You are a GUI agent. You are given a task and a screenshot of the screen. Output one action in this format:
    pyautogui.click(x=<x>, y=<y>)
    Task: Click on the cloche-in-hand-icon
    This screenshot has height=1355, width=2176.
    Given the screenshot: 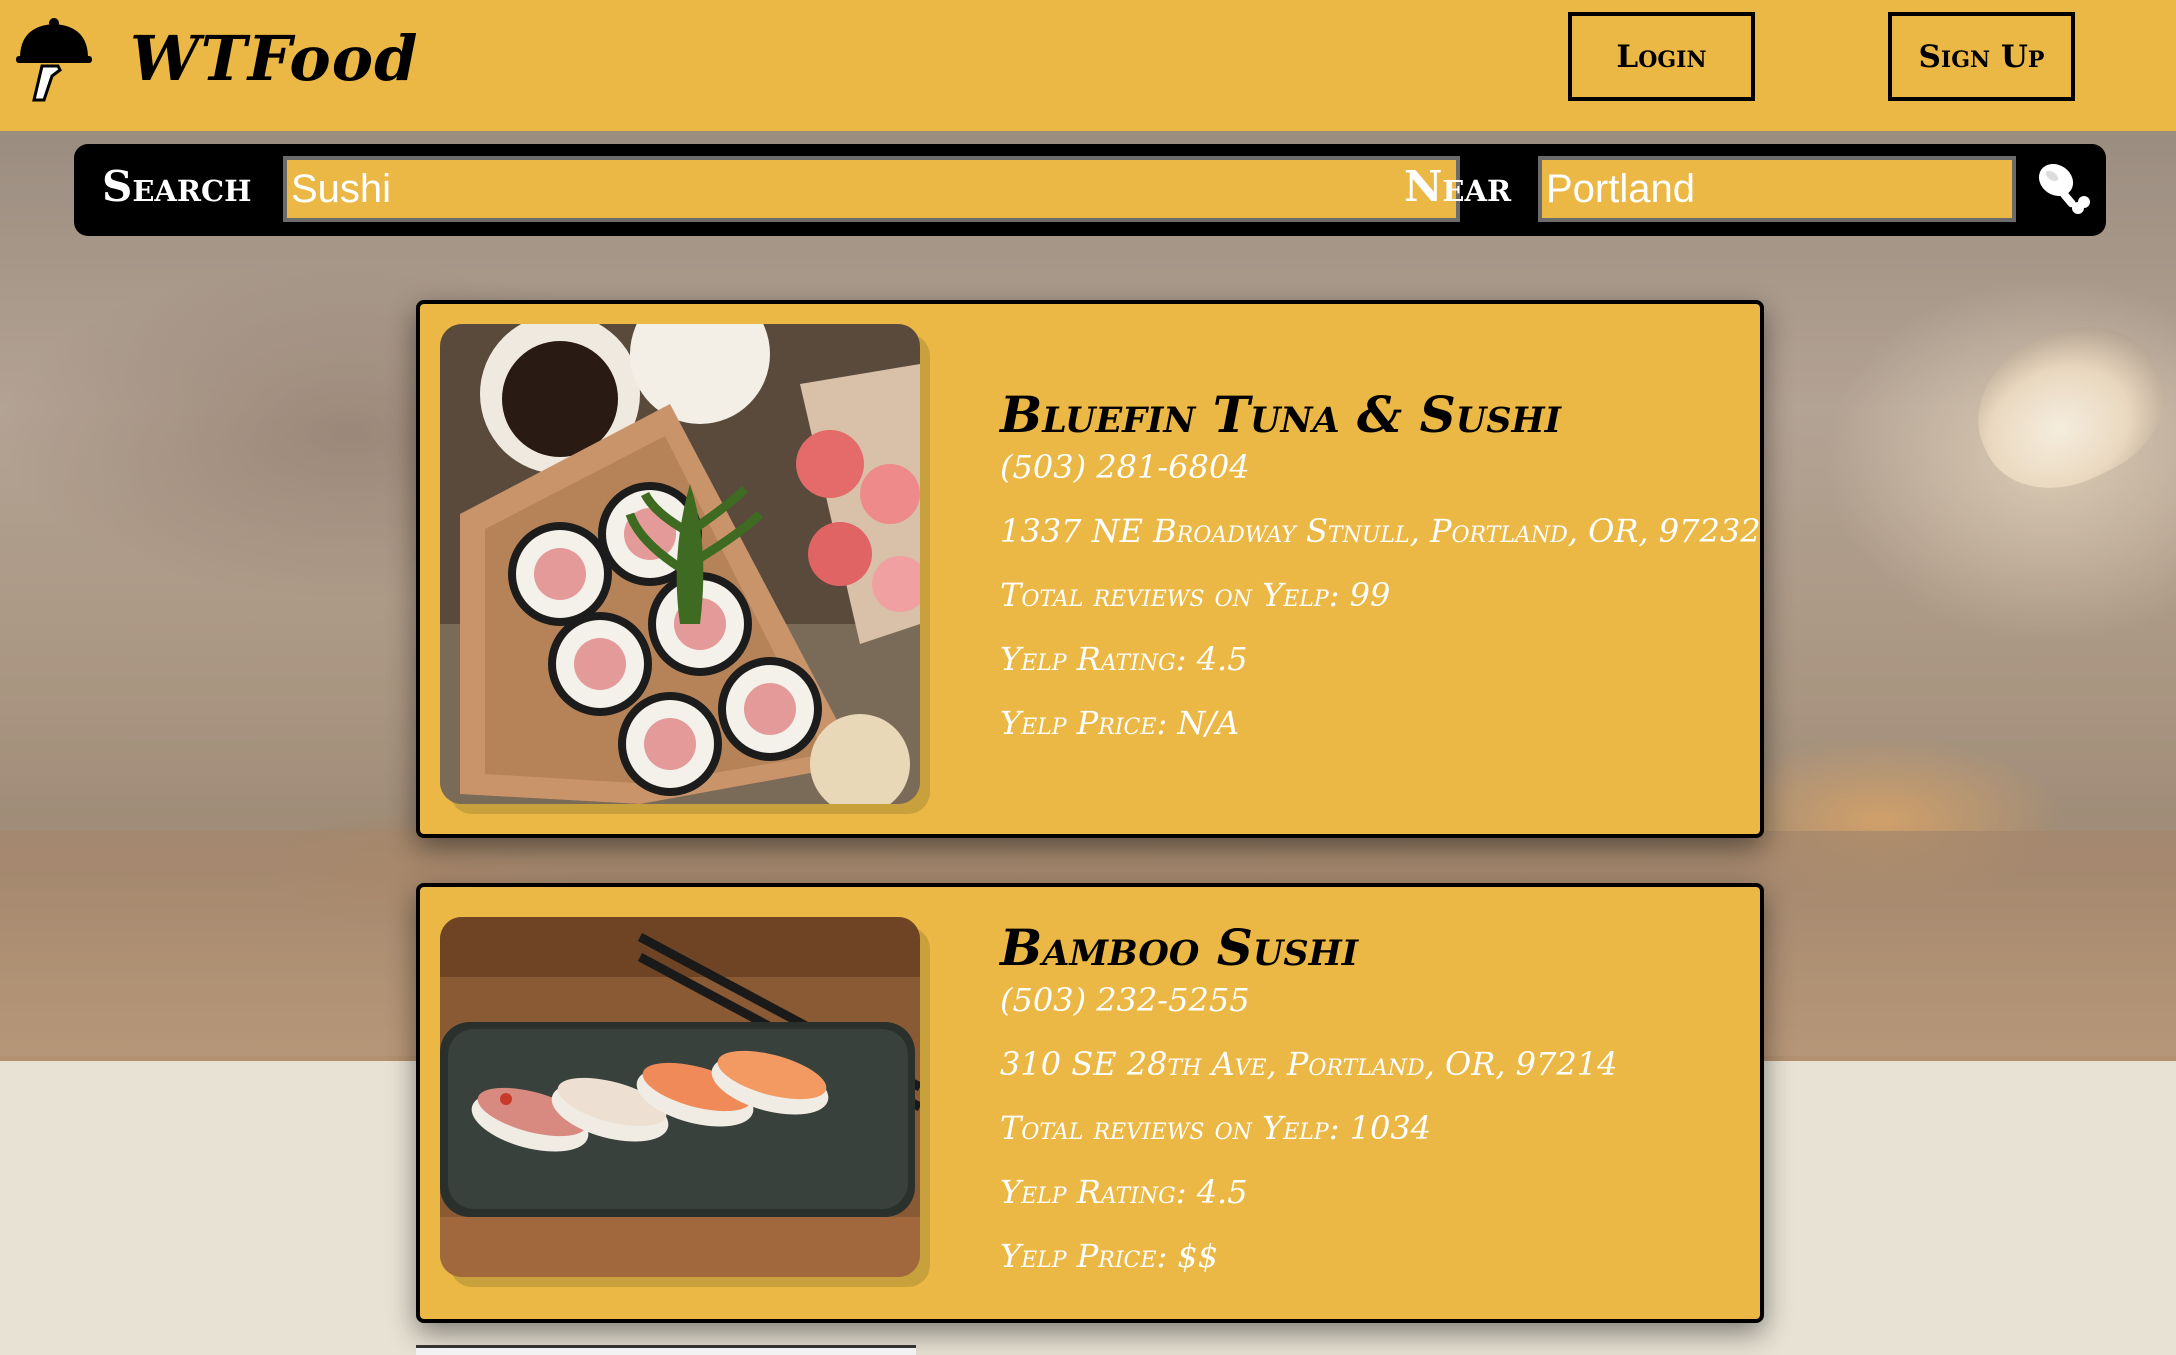 What is the action you would take?
    pyautogui.click(x=54, y=59)
    